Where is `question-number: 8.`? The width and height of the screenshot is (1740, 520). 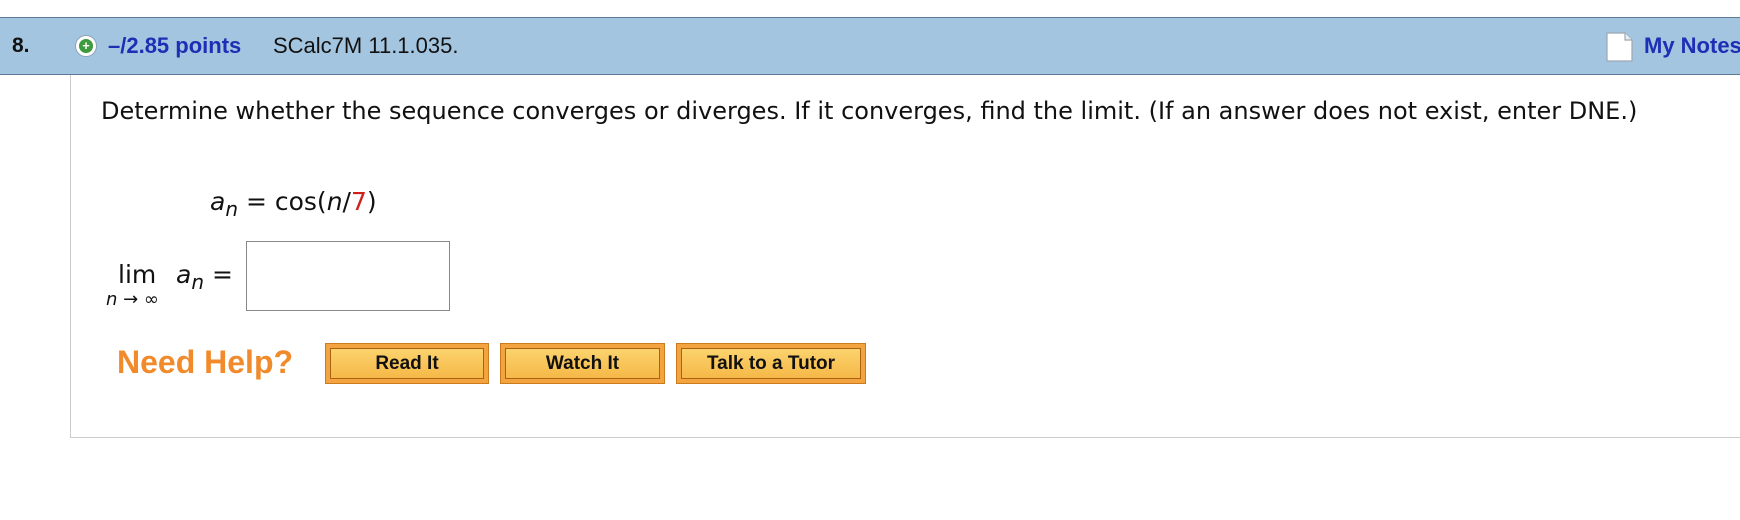 question-number: 8. is located at coordinates (21, 45).